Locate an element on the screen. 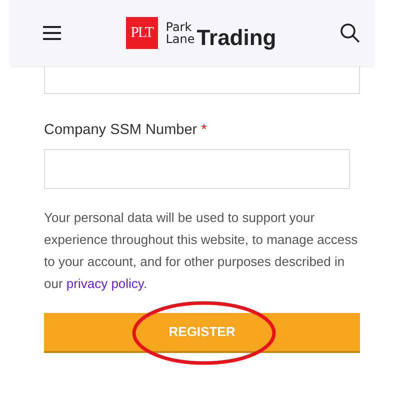  field-label: Company SSM Number * is located at coordinates (126, 130).